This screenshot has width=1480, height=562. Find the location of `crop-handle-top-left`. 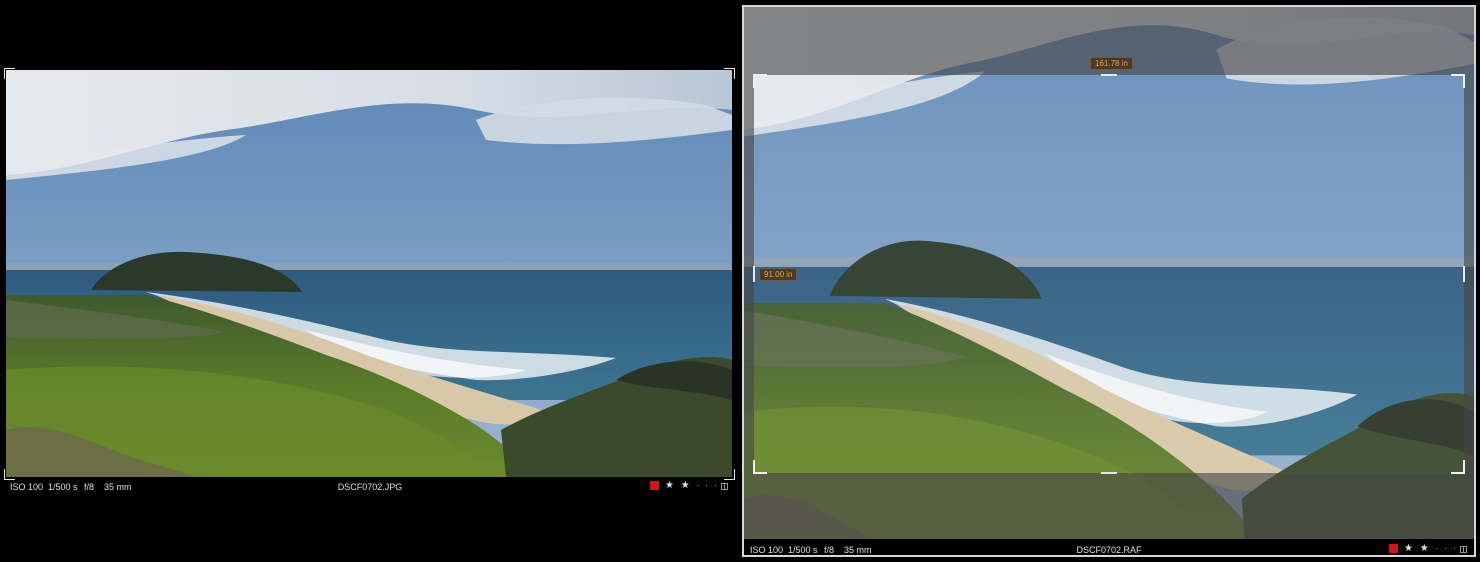

crop-handle-top-left is located at coordinates (760, 81).